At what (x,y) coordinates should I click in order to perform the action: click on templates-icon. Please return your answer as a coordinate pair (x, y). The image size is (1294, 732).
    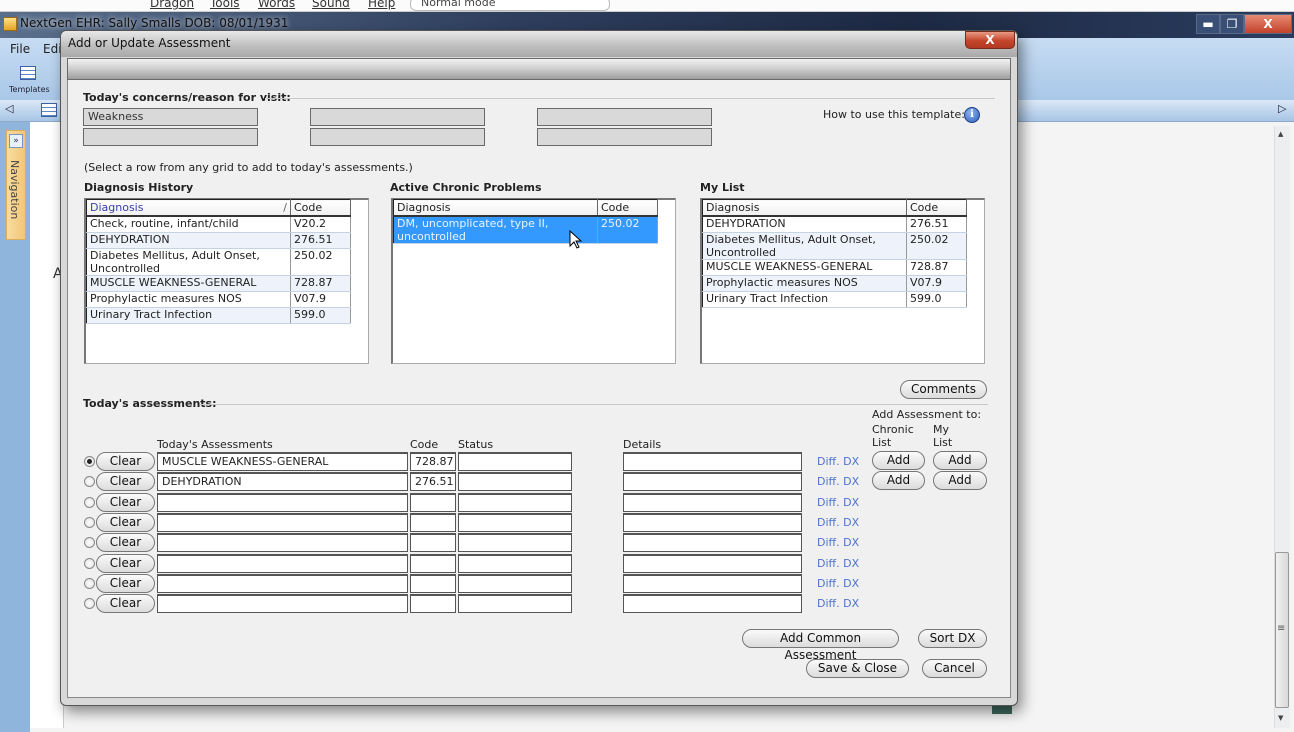
    Looking at the image, I should click on (28, 73).